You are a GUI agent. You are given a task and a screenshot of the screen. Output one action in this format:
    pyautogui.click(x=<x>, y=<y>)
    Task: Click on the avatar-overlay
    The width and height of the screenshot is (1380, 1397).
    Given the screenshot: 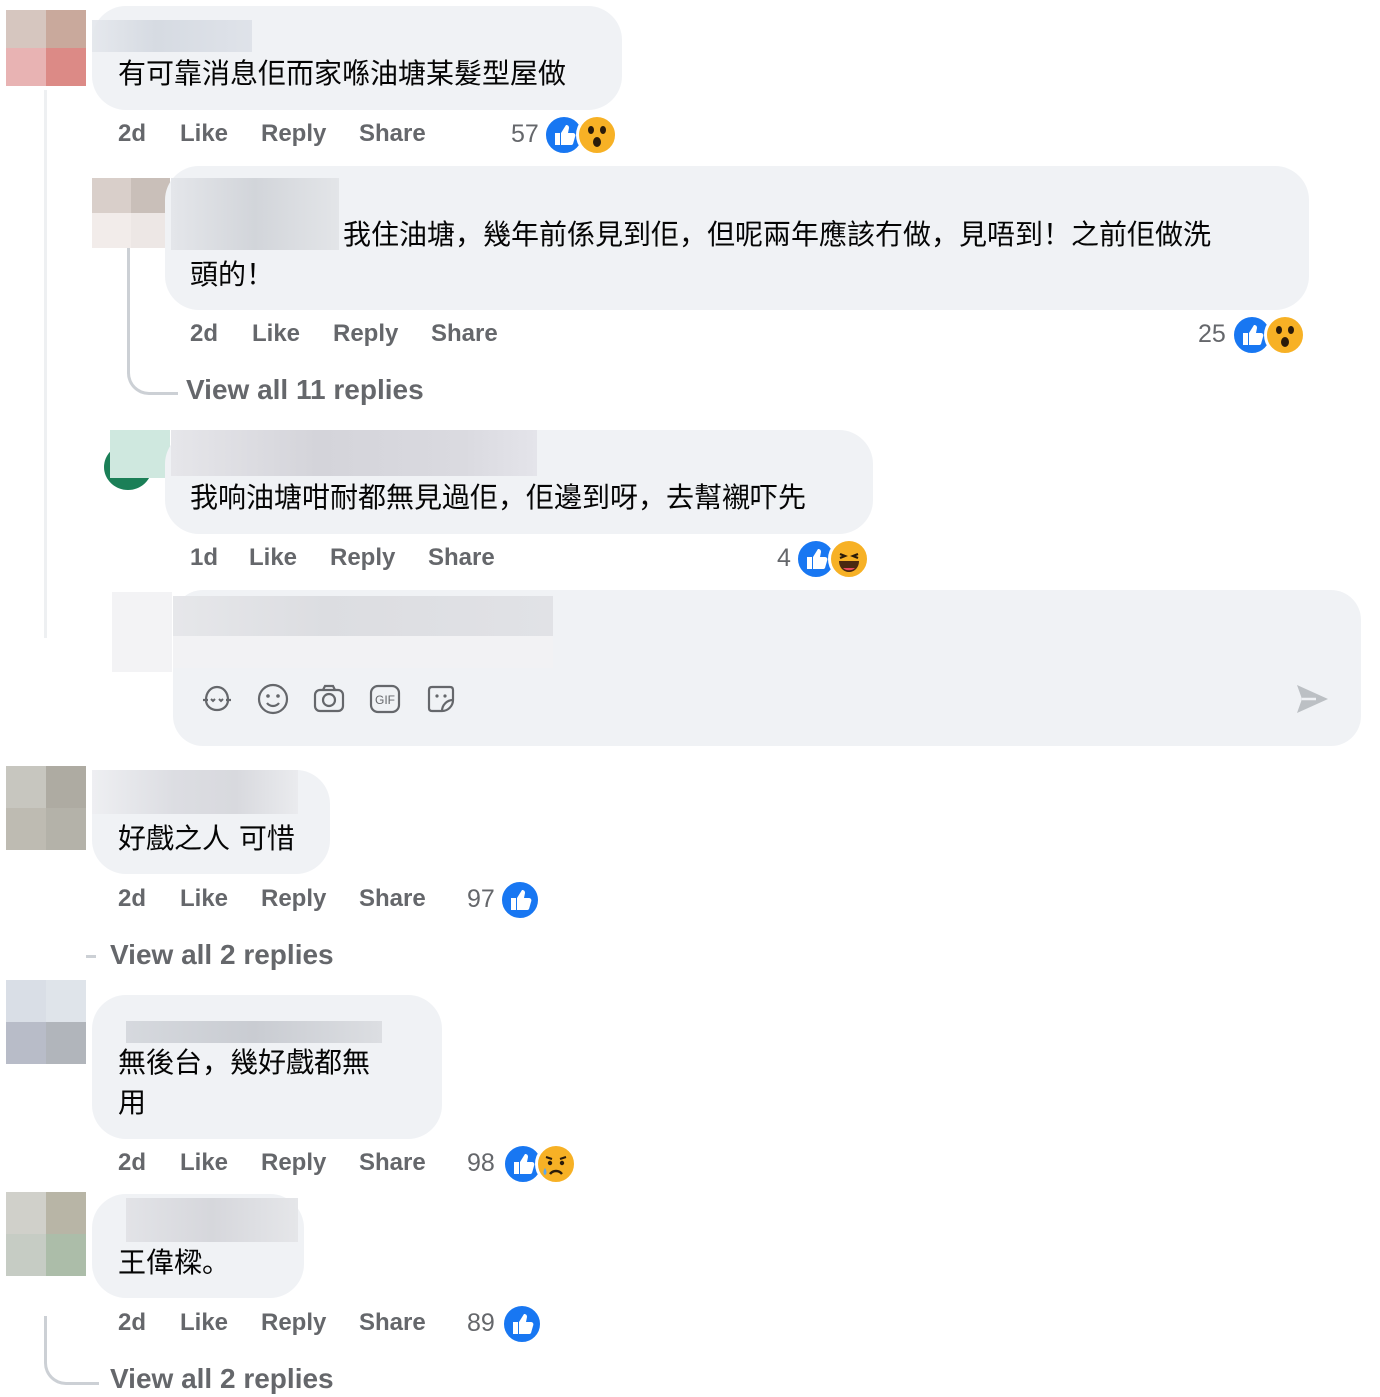 What is the action you would take?
    pyautogui.click(x=140, y=454)
    